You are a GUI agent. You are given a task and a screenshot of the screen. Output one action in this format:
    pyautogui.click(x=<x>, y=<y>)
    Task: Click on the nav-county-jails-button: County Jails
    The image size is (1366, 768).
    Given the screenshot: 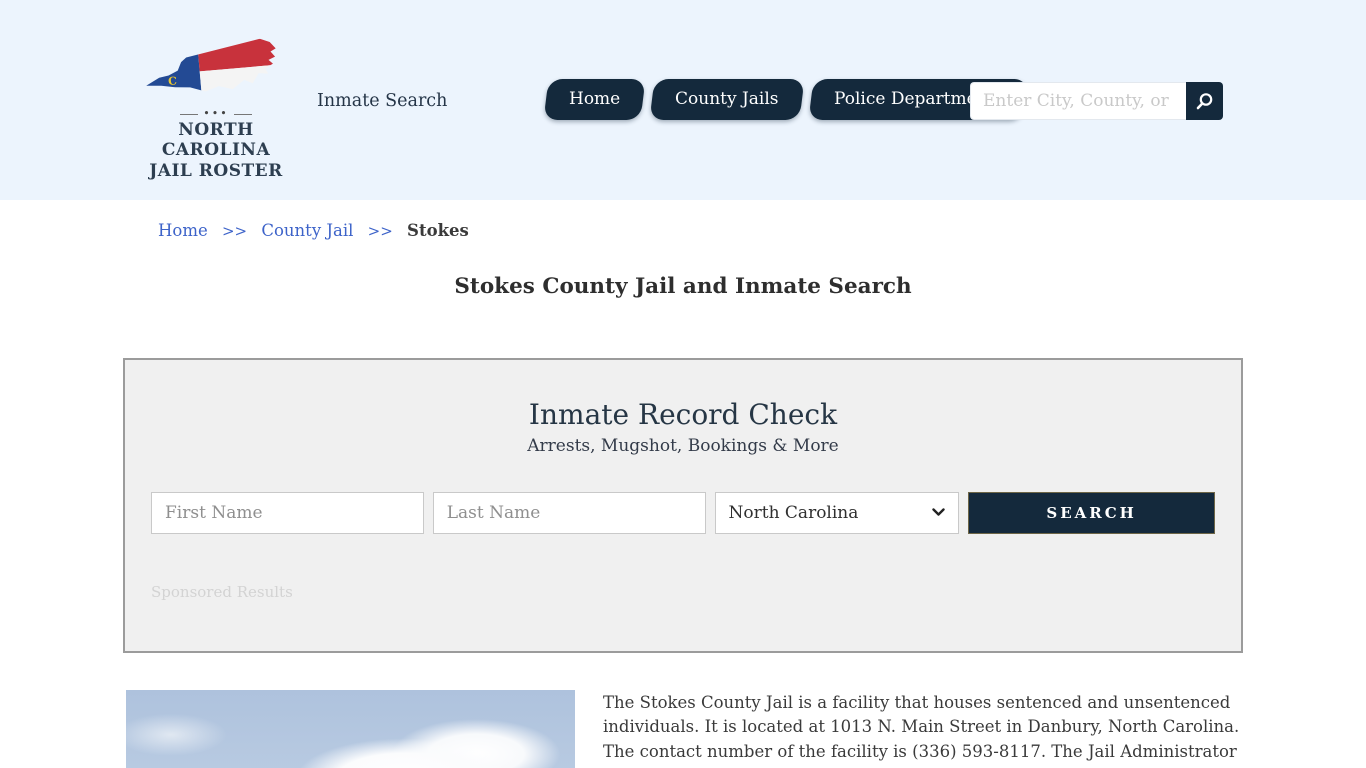 What is the action you would take?
    pyautogui.click(x=727, y=99)
    